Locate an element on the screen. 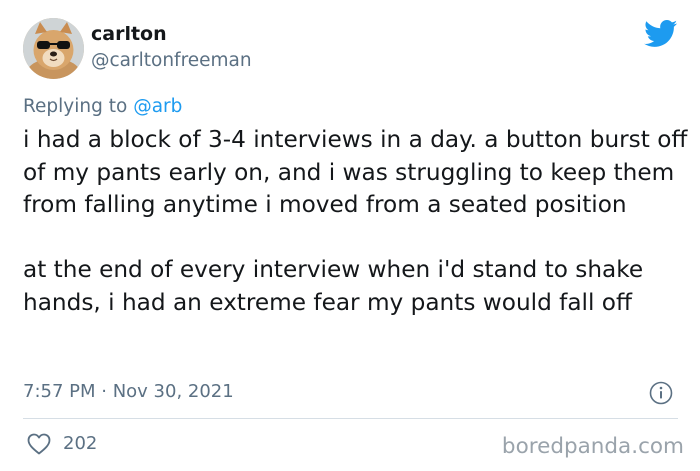 The height and width of the screenshot is (471, 700). dog-avatar-image is located at coordinates (53, 48).